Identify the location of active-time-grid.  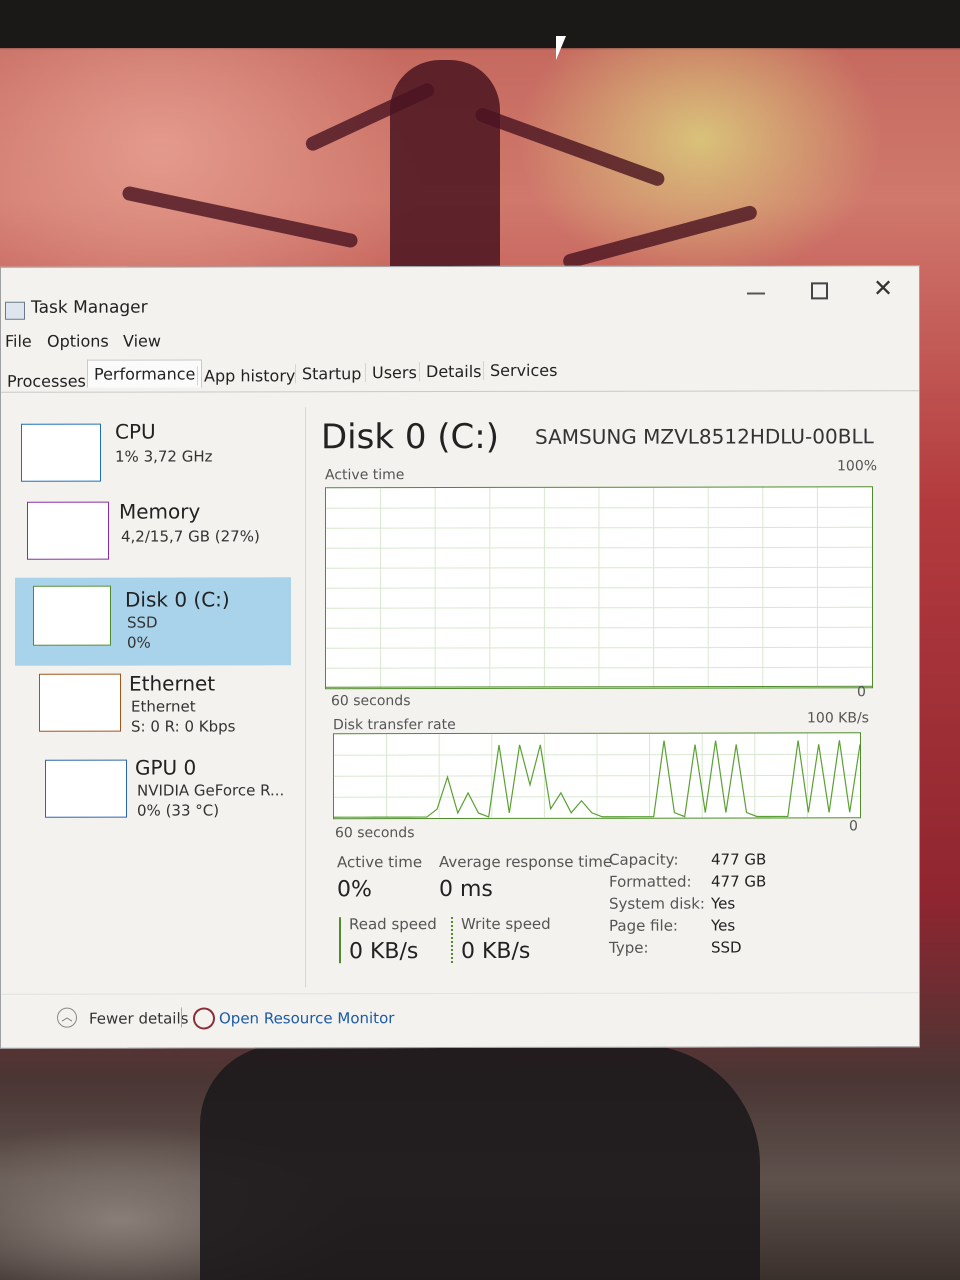
(599, 588).